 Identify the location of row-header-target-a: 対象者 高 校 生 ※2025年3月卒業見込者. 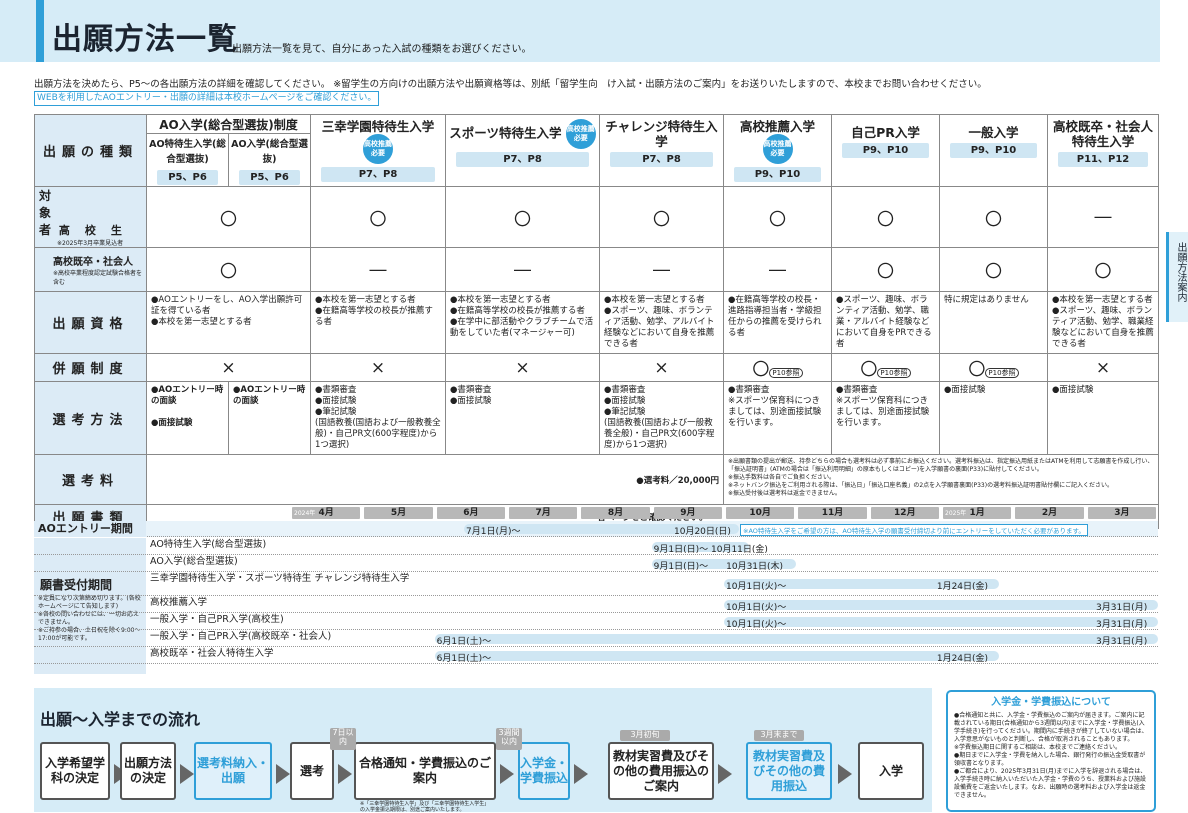
(90, 217).